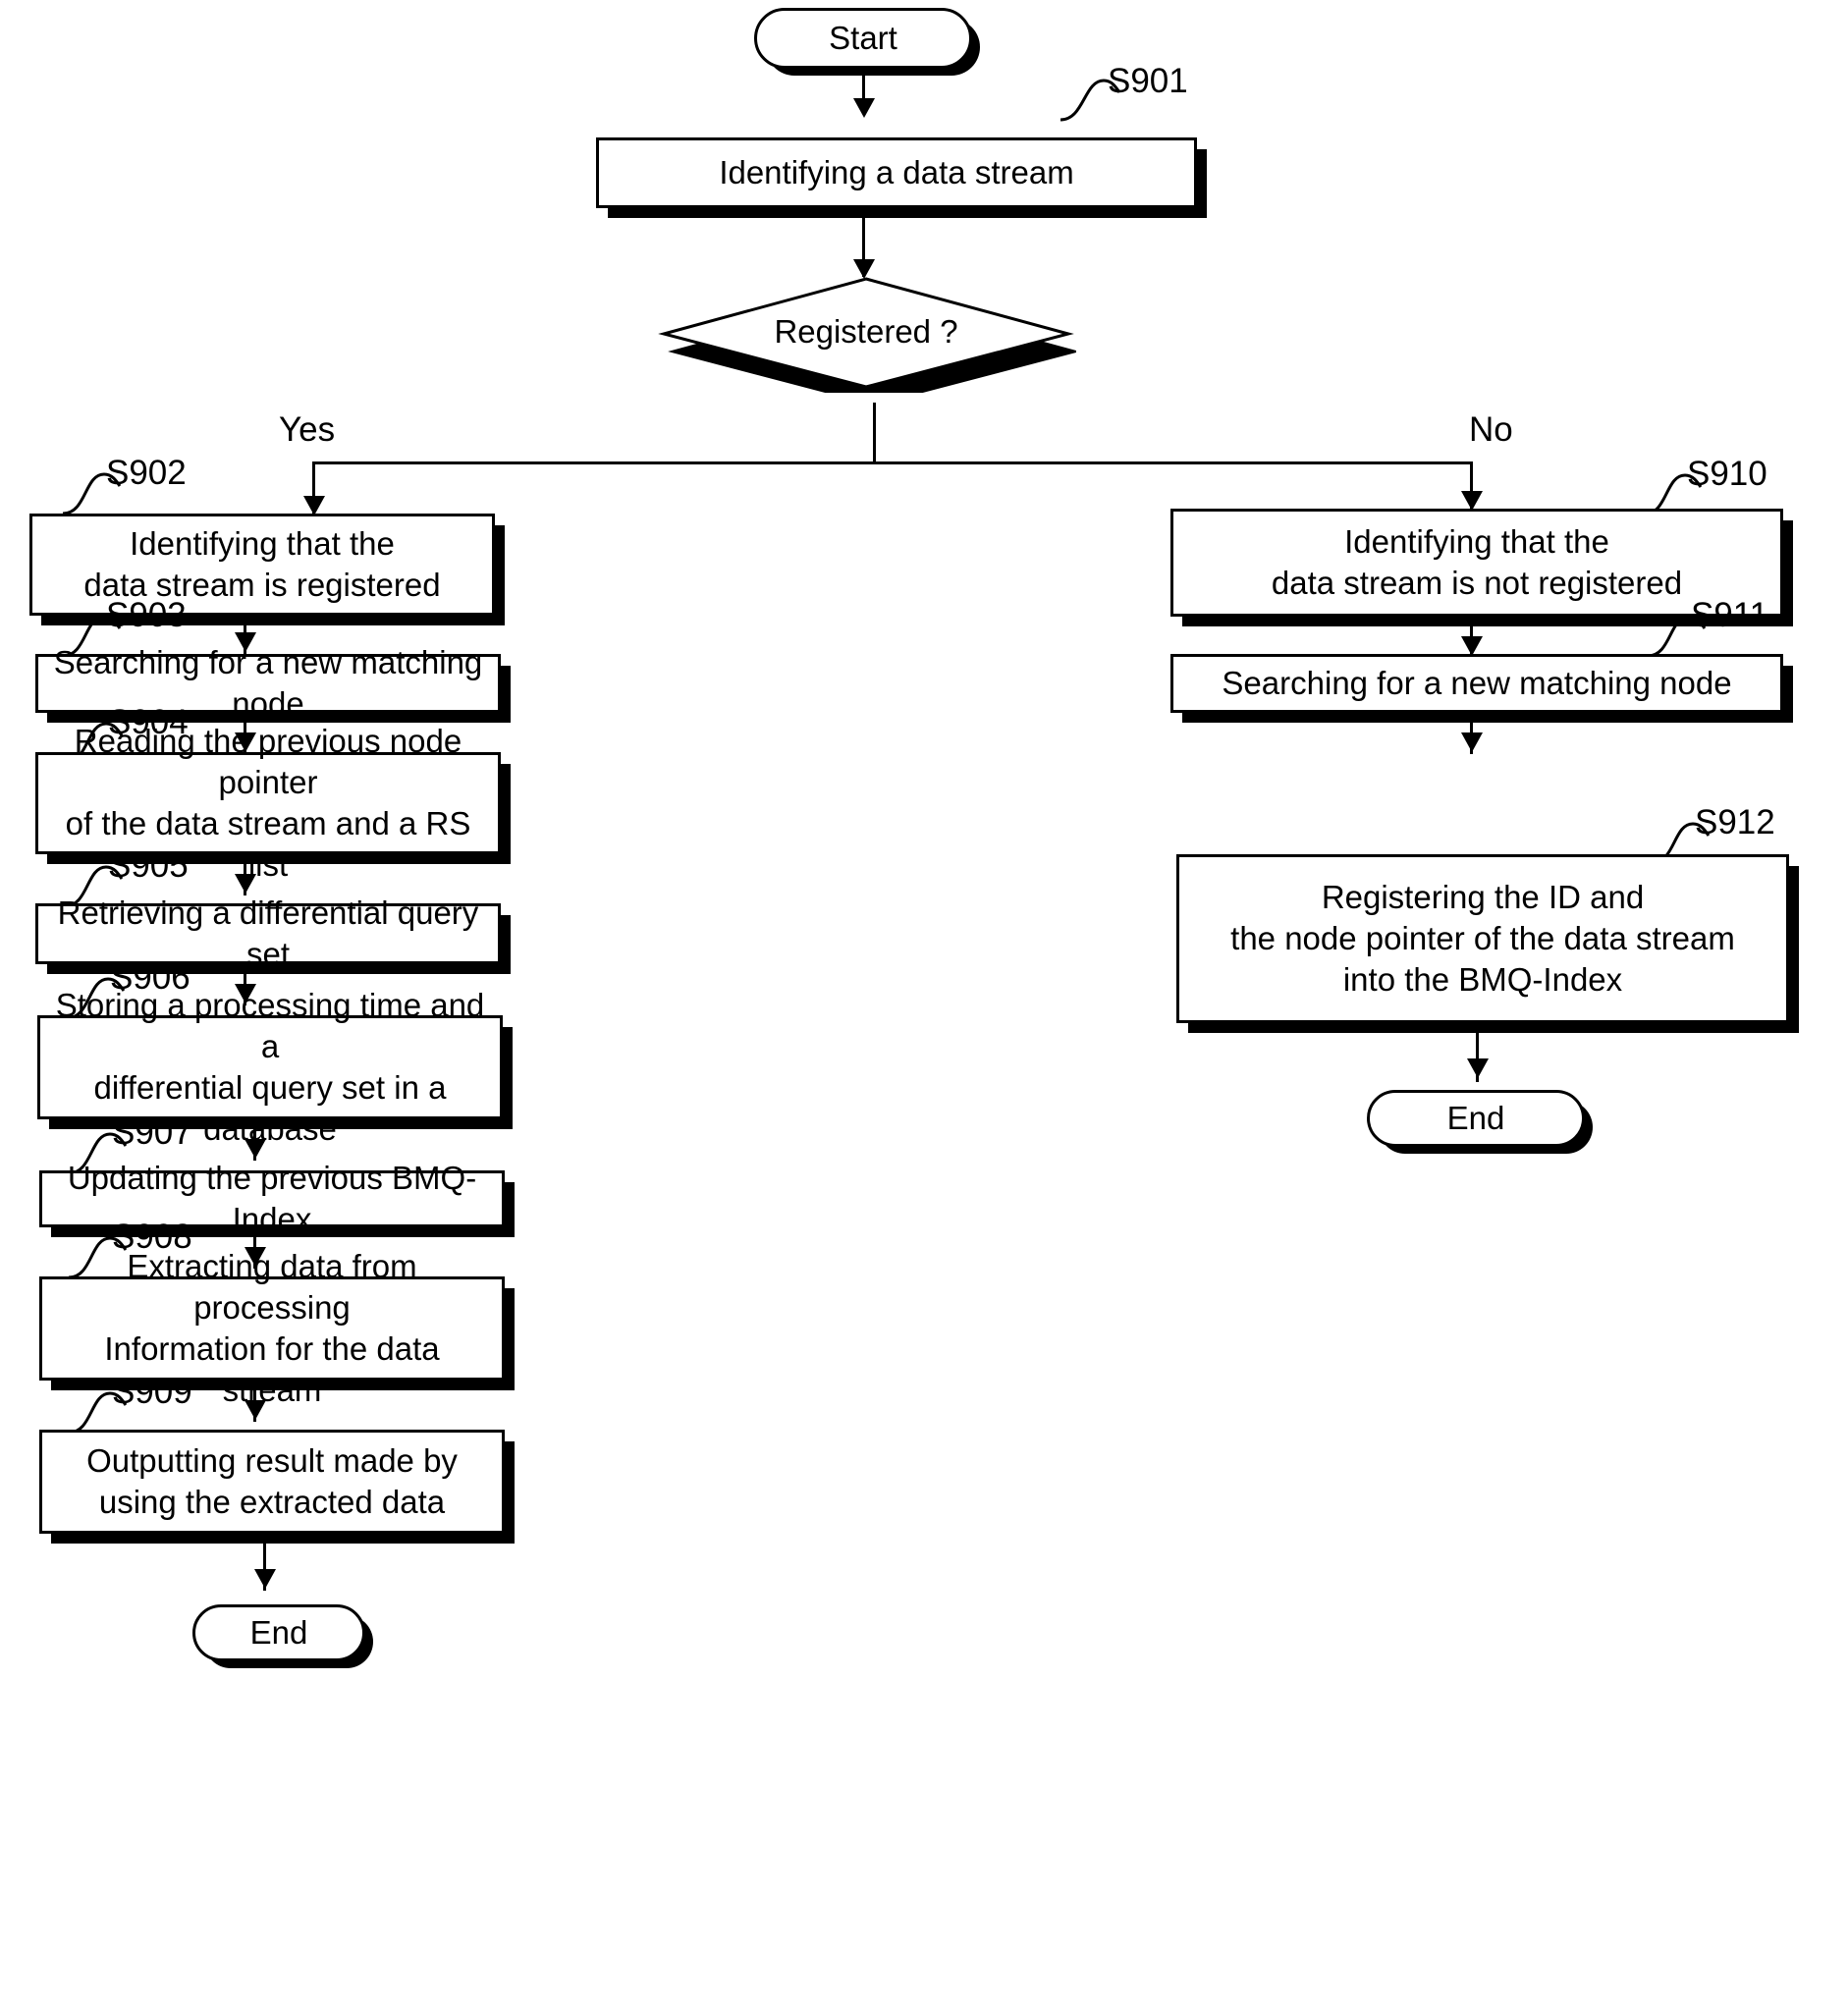  I want to click on connector-decision-stem, so click(875, 433).